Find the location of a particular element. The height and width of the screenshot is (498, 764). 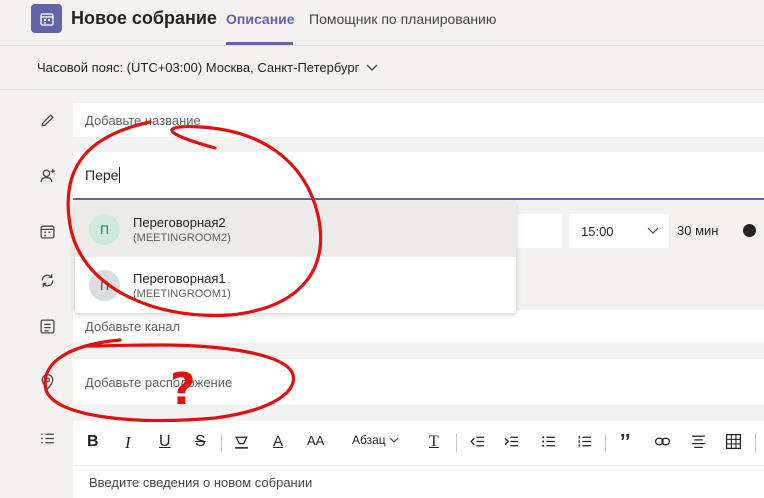

location-input: Добавьте расположение is located at coordinates (418, 382).